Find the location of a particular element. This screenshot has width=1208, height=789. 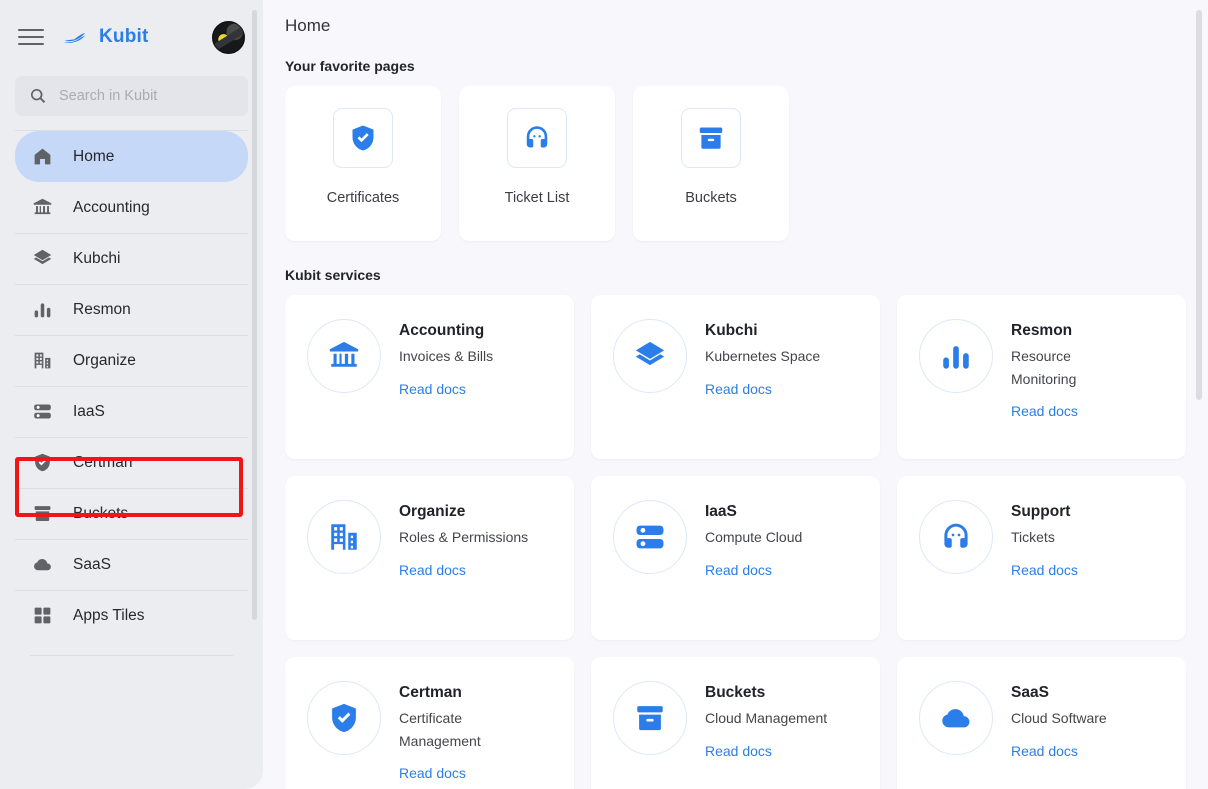

layers-icon is located at coordinates (650, 356).